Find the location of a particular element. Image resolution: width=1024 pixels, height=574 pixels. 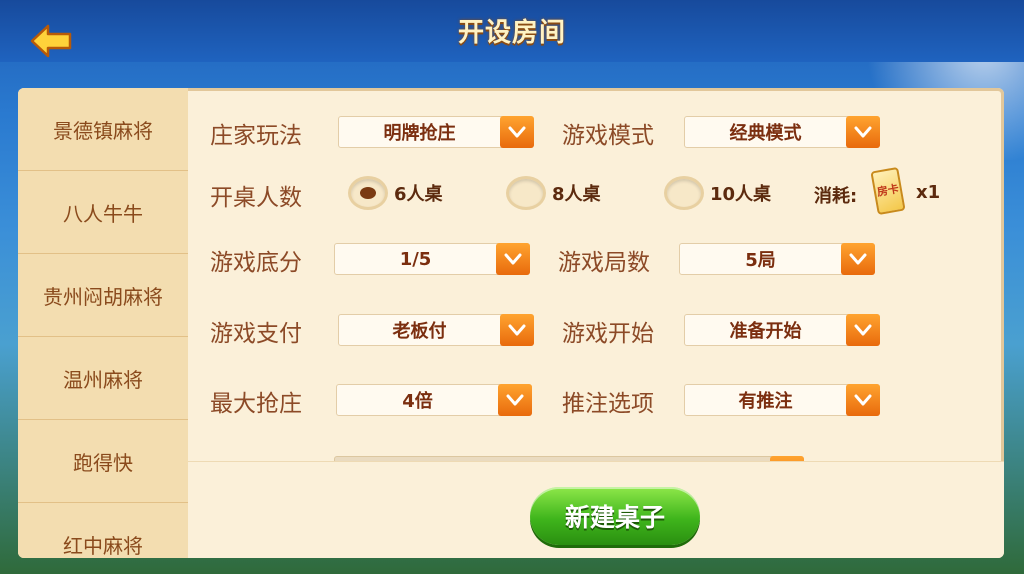

radio-label: 10人桌 is located at coordinates (741, 194).